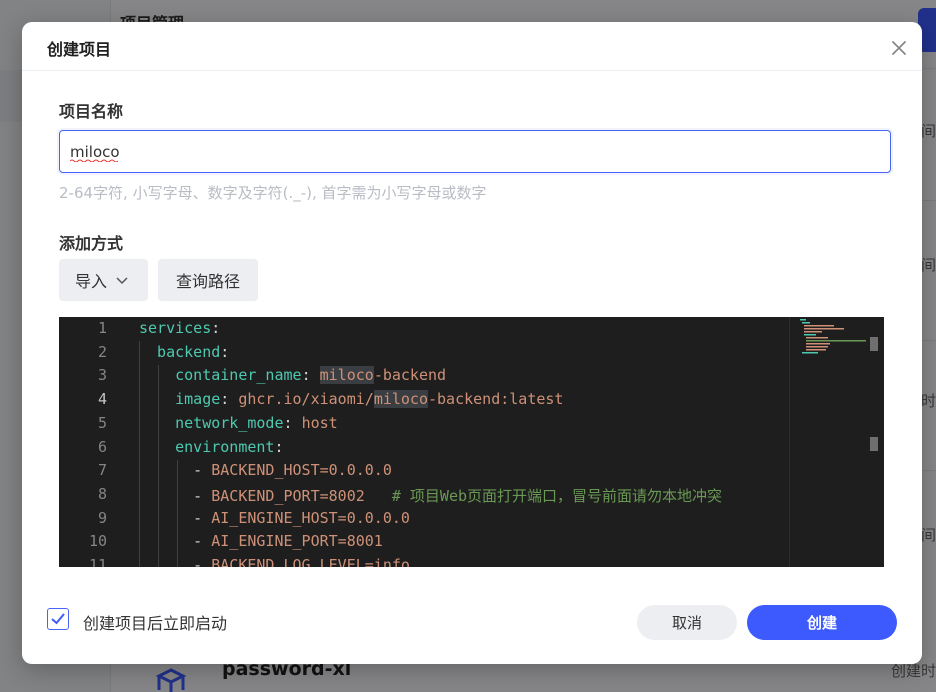 Image resolution: width=936 pixels, height=692 pixels. I want to click on cancel-button: 取消, so click(687, 622).